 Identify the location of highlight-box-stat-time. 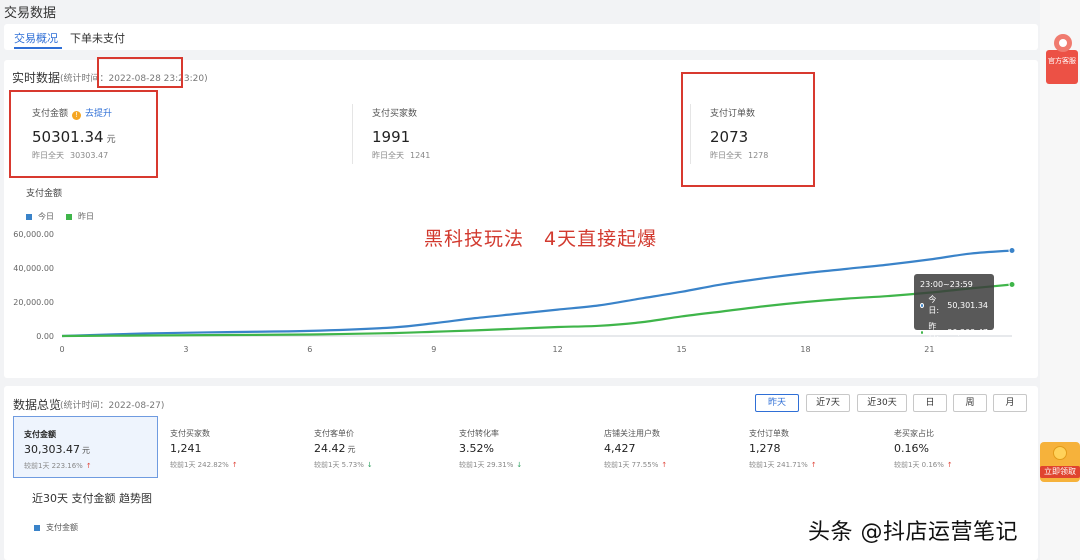
(140, 72).